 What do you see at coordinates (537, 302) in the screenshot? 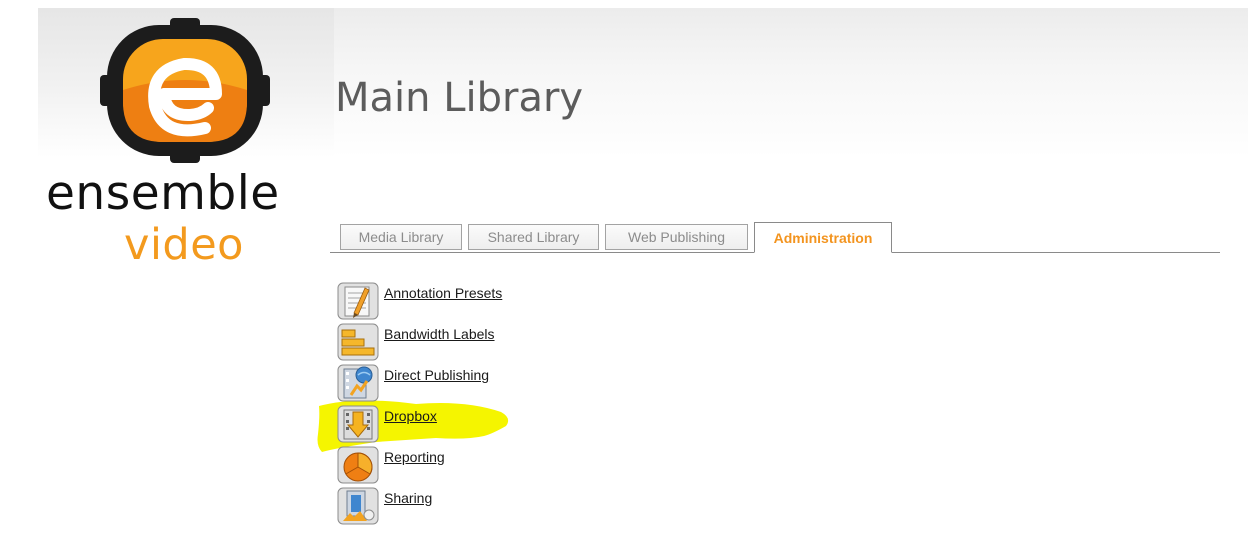
I see `admin-item-annotation-presets: Annotation Presets` at bounding box center [537, 302].